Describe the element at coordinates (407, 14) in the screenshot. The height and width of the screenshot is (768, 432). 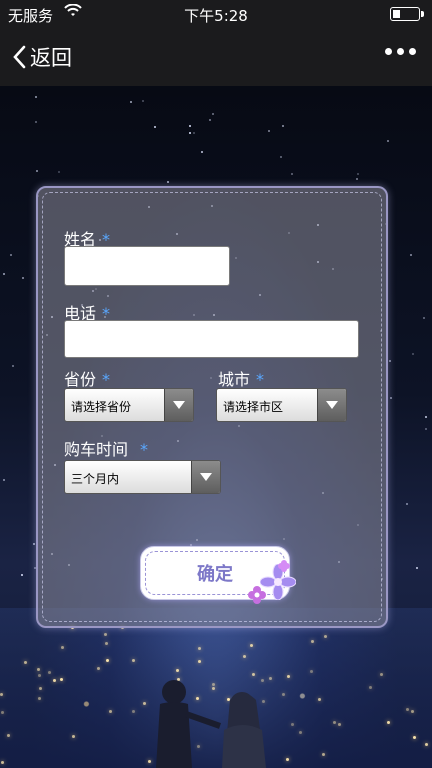
I see `battery-icon` at that location.